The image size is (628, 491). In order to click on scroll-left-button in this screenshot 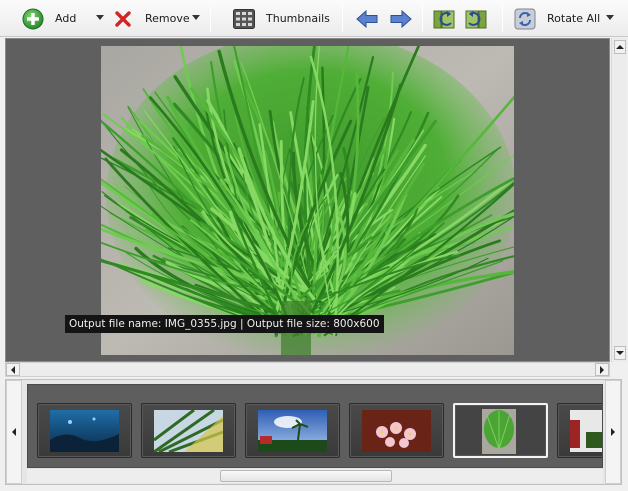, I will do `click(13, 369)`.